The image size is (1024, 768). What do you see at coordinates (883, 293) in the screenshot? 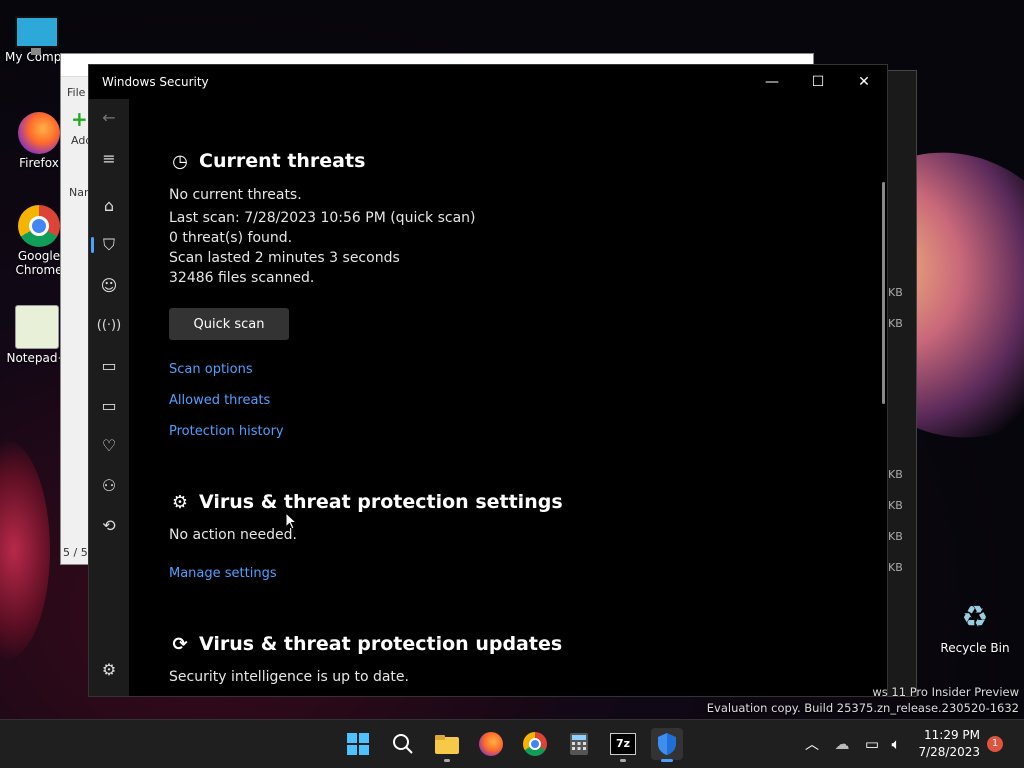
I see `scrollbar-thumb` at bounding box center [883, 293].